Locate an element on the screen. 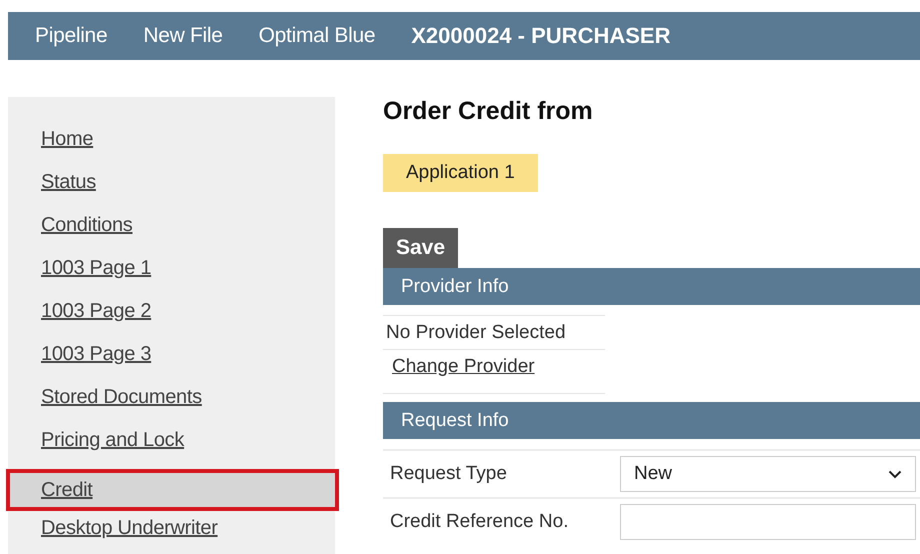 The height and width of the screenshot is (554, 920). change-provider-link: Change Provider is located at coordinates (460, 366).